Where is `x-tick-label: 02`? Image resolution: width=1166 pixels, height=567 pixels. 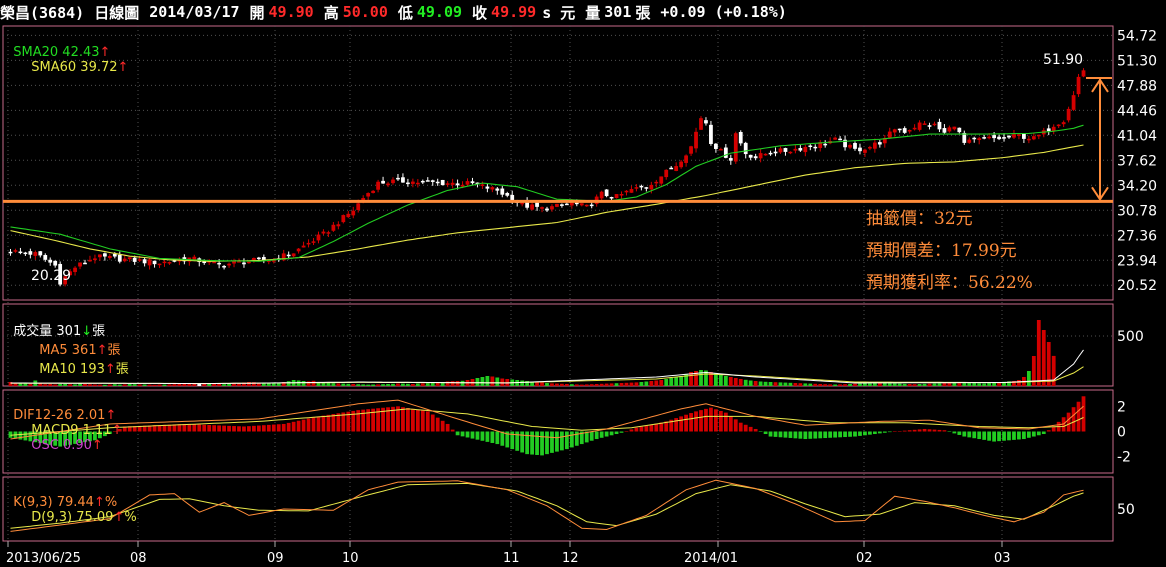
x-tick-label: 02 is located at coordinates (864, 558).